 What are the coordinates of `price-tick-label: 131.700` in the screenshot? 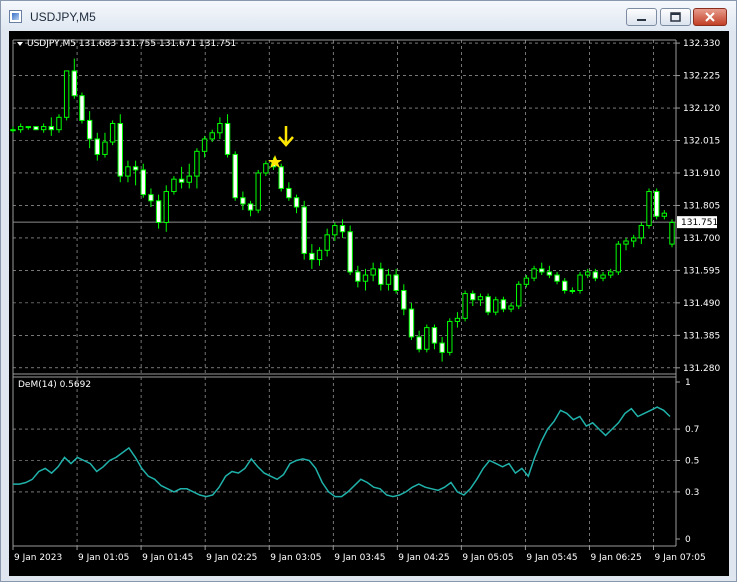 It's located at (701, 239).